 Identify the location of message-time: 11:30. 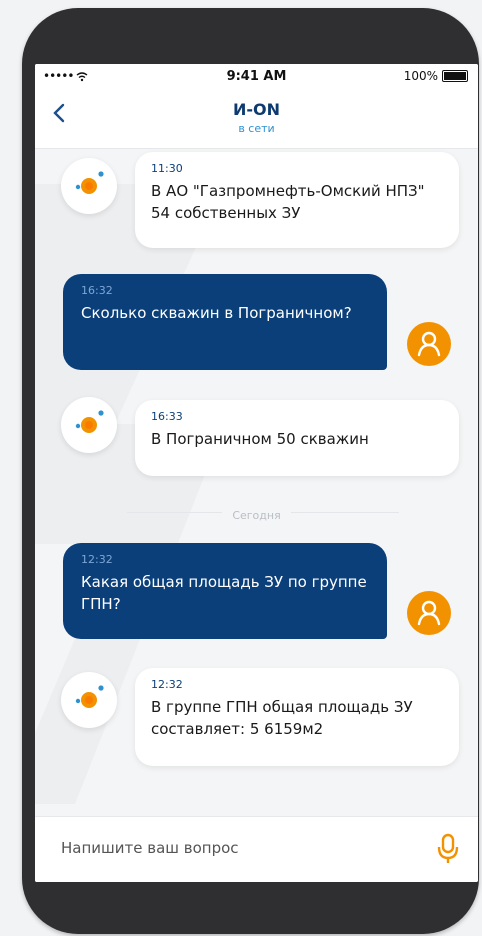
(167, 168).